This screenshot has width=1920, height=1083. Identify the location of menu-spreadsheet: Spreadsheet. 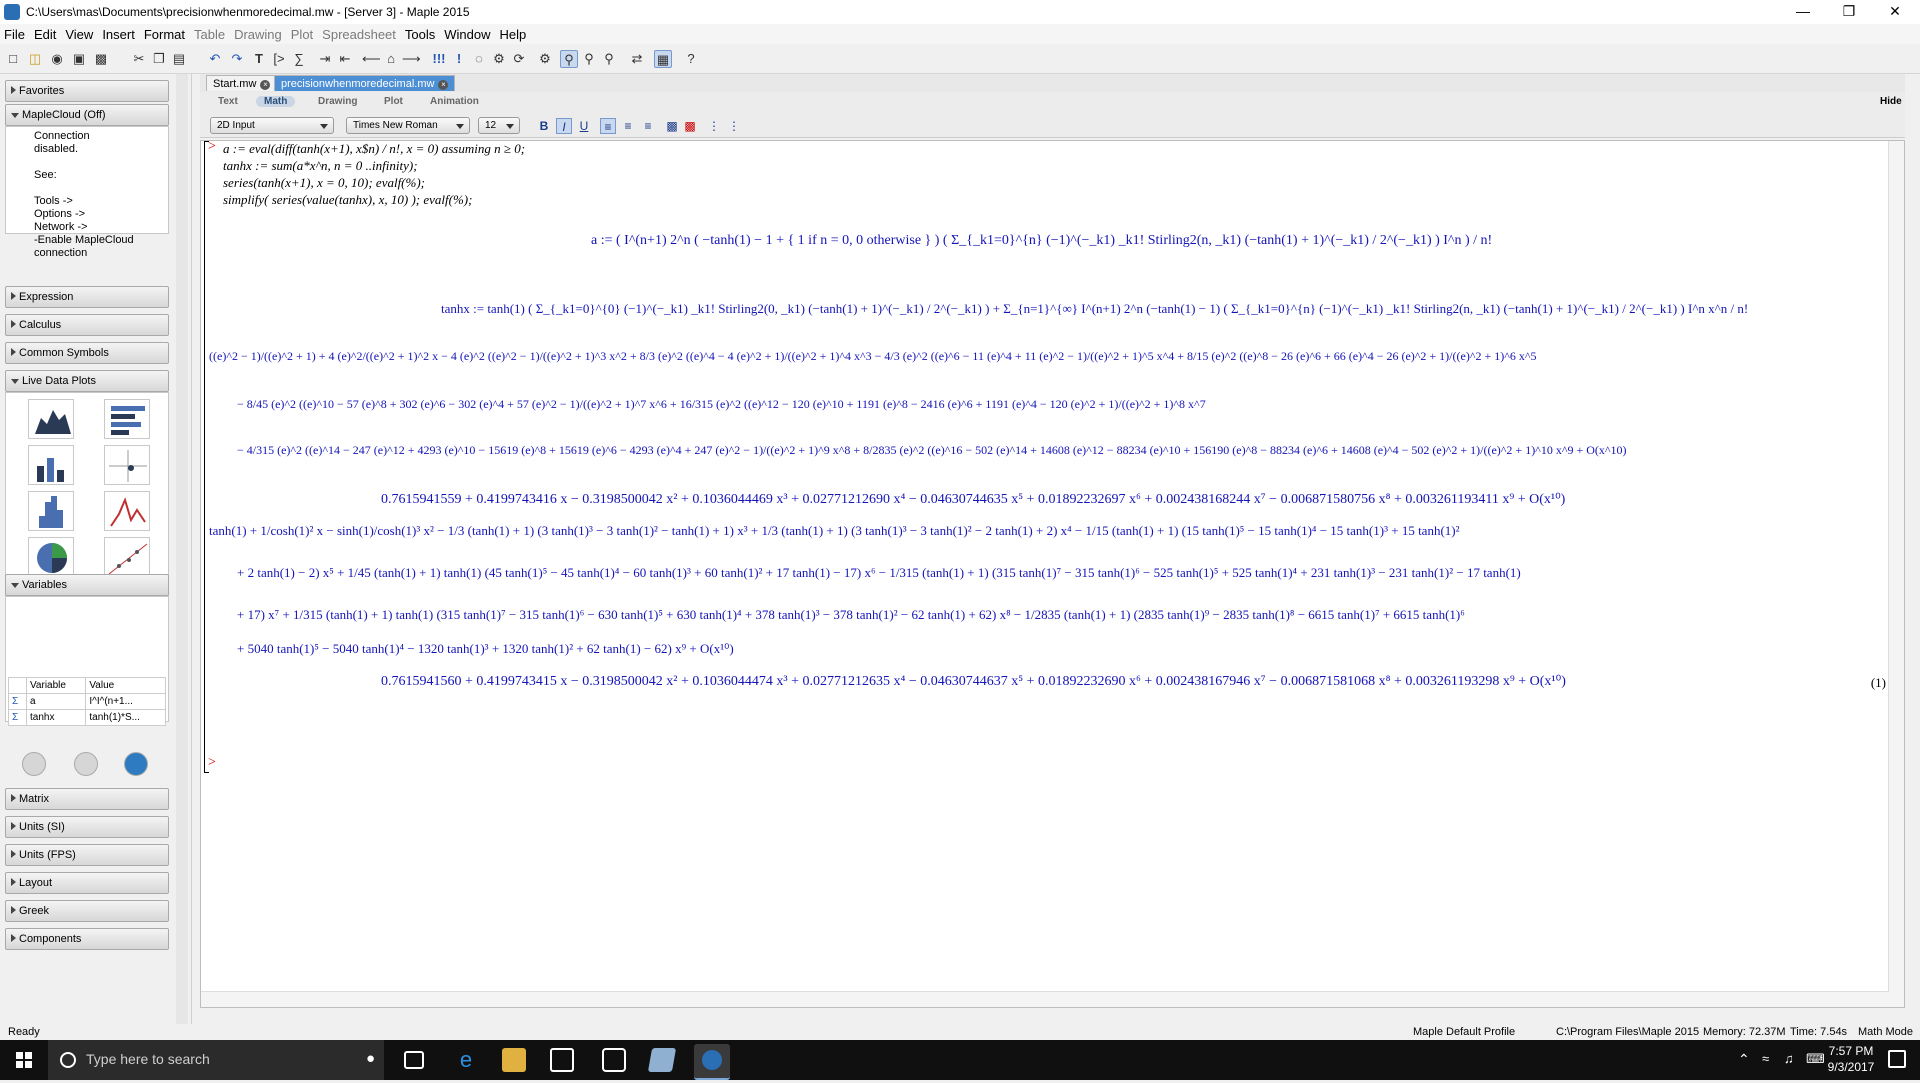
(359, 34).